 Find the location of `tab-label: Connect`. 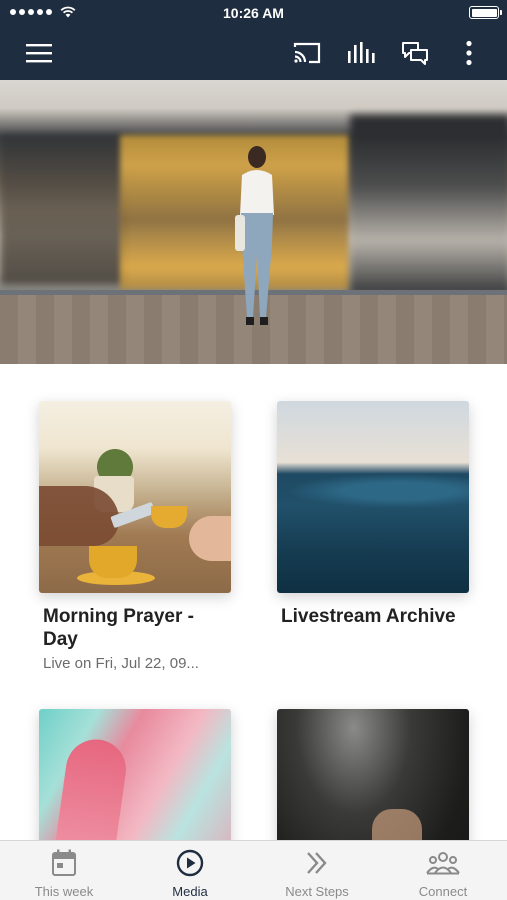

tab-label: Connect is located at coordinates (443, 891).